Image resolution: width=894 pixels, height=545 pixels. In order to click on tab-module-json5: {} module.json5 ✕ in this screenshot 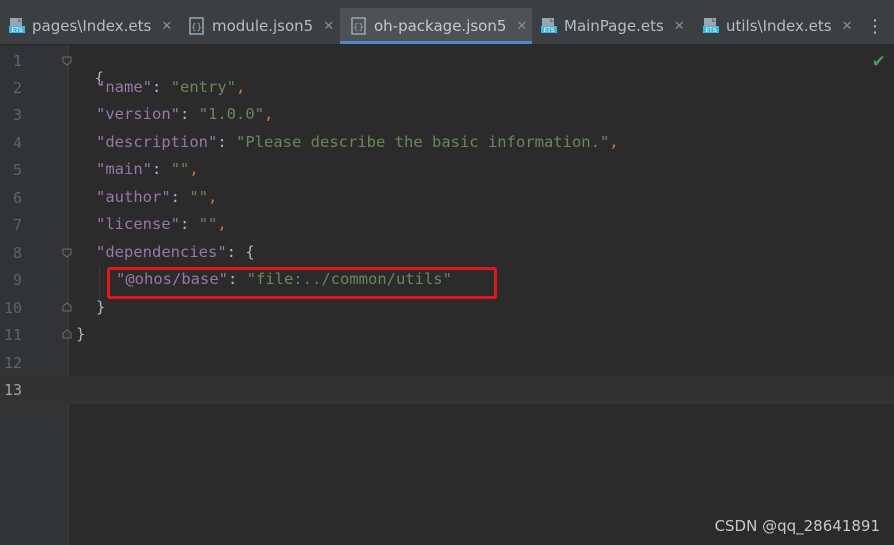, I will do `click(263, 26)`.